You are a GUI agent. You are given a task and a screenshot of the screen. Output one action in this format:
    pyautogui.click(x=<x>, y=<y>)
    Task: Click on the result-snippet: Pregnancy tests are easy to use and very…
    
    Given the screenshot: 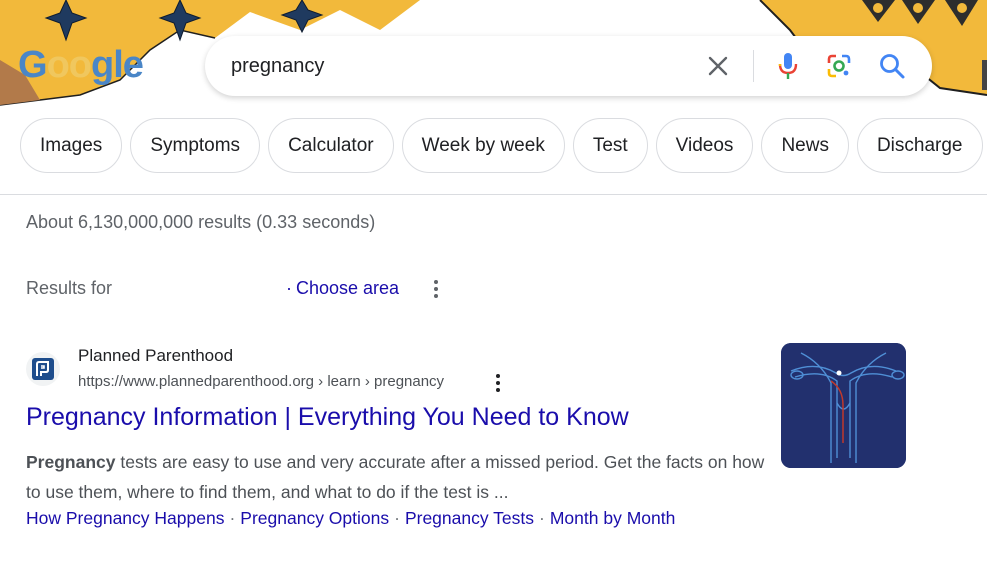 What is the action you would take?
    pyautogui.click(x=396, y=477)
    